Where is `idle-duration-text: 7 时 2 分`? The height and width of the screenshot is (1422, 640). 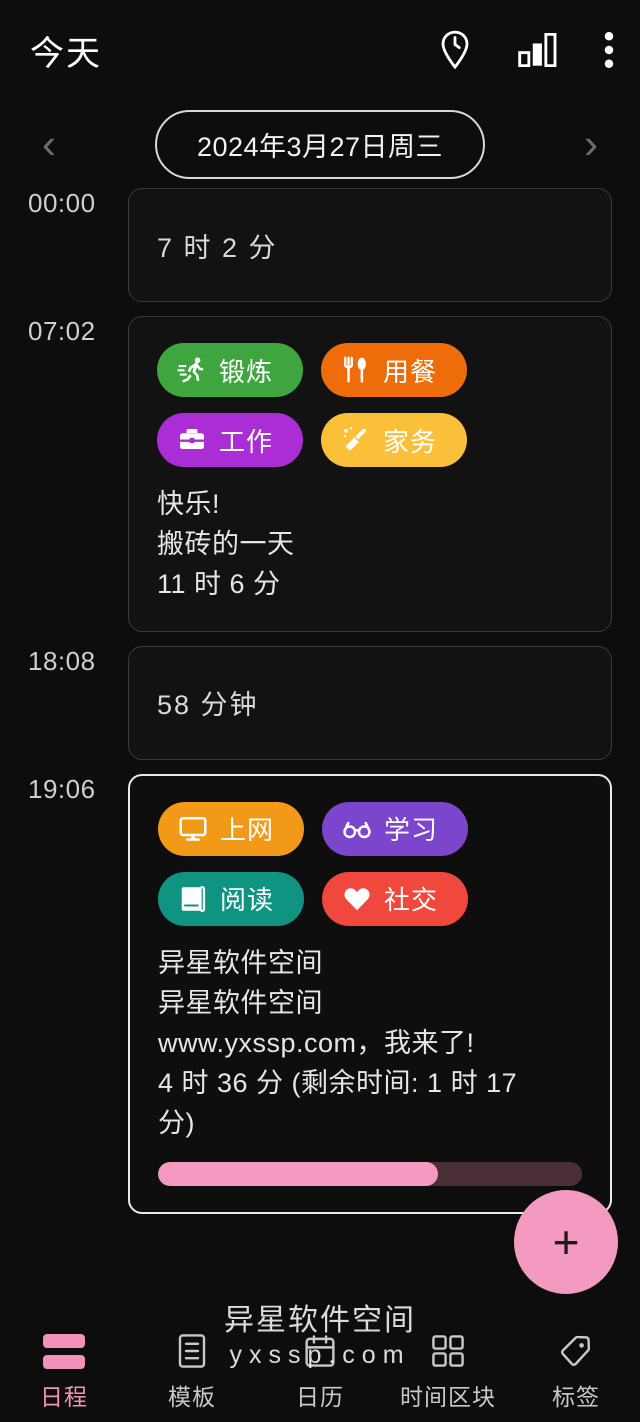 idle-duration-text: 7 时 2 分 is located at coordinates (217, 247).